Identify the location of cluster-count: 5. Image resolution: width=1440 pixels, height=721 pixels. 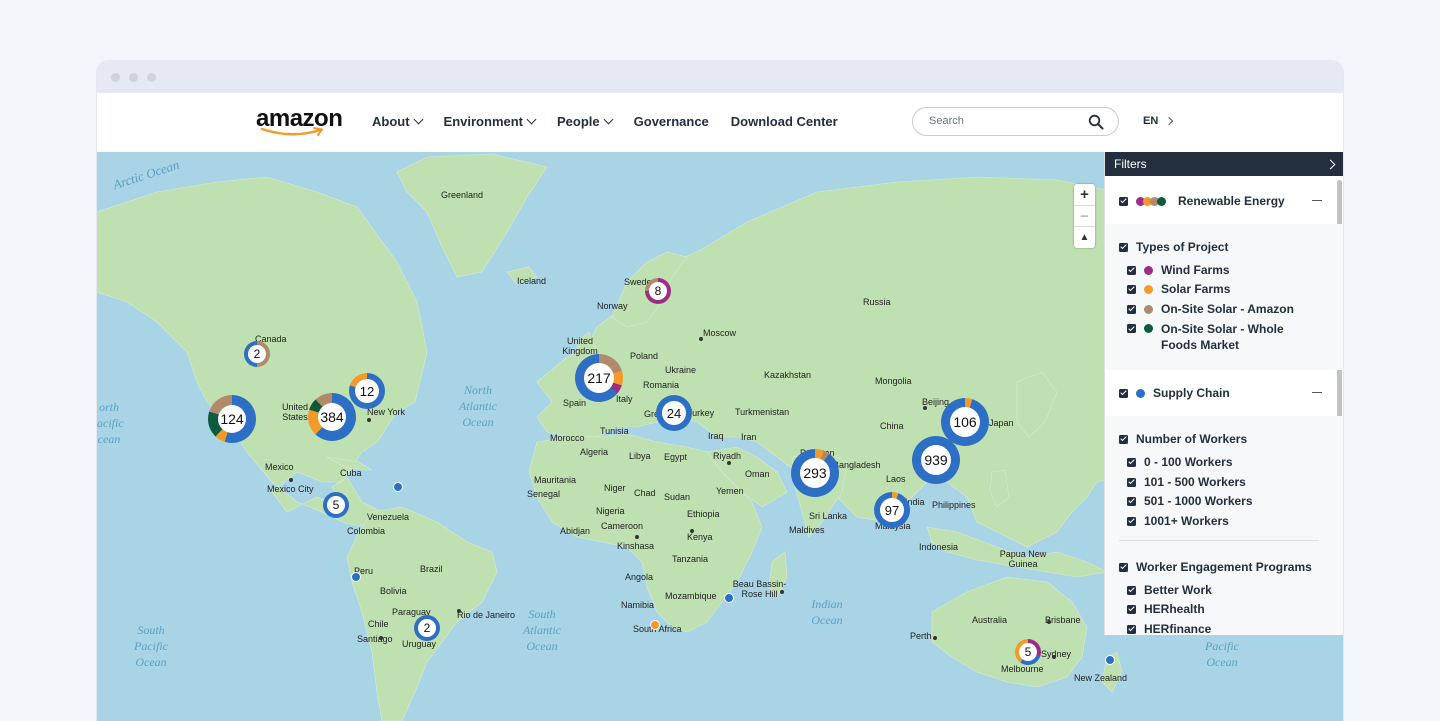
(336, 505).